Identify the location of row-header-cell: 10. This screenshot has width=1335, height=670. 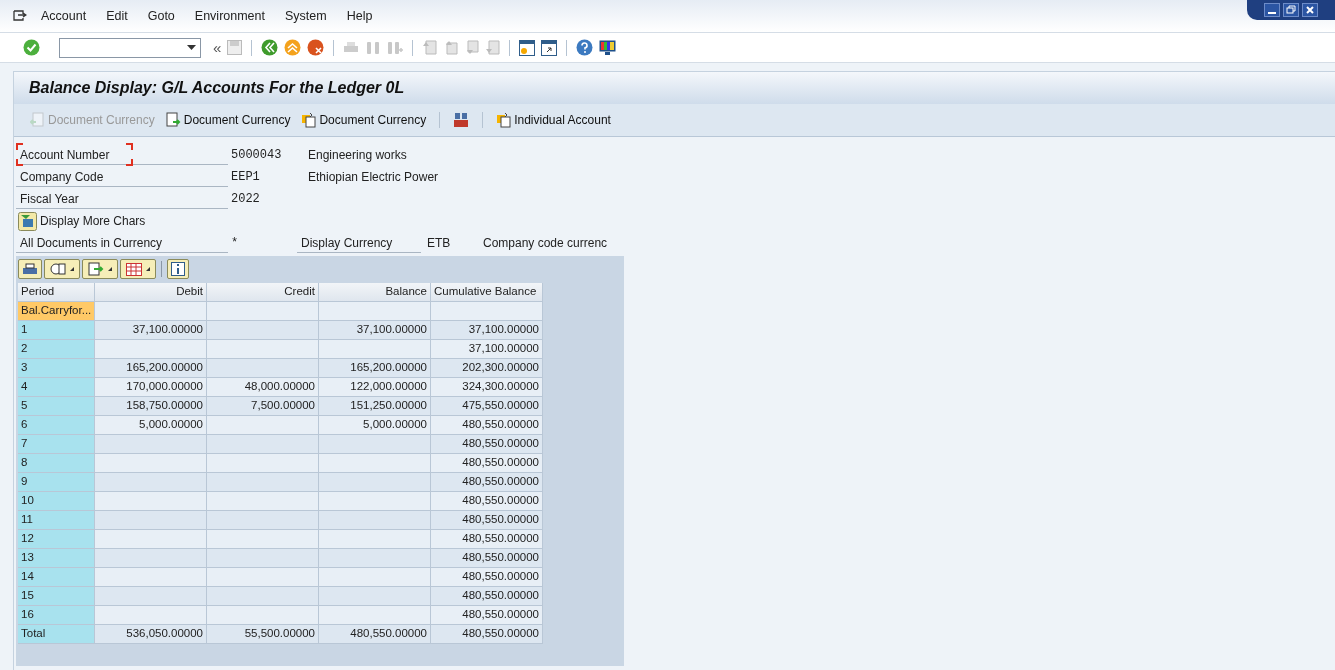
(56, 501).